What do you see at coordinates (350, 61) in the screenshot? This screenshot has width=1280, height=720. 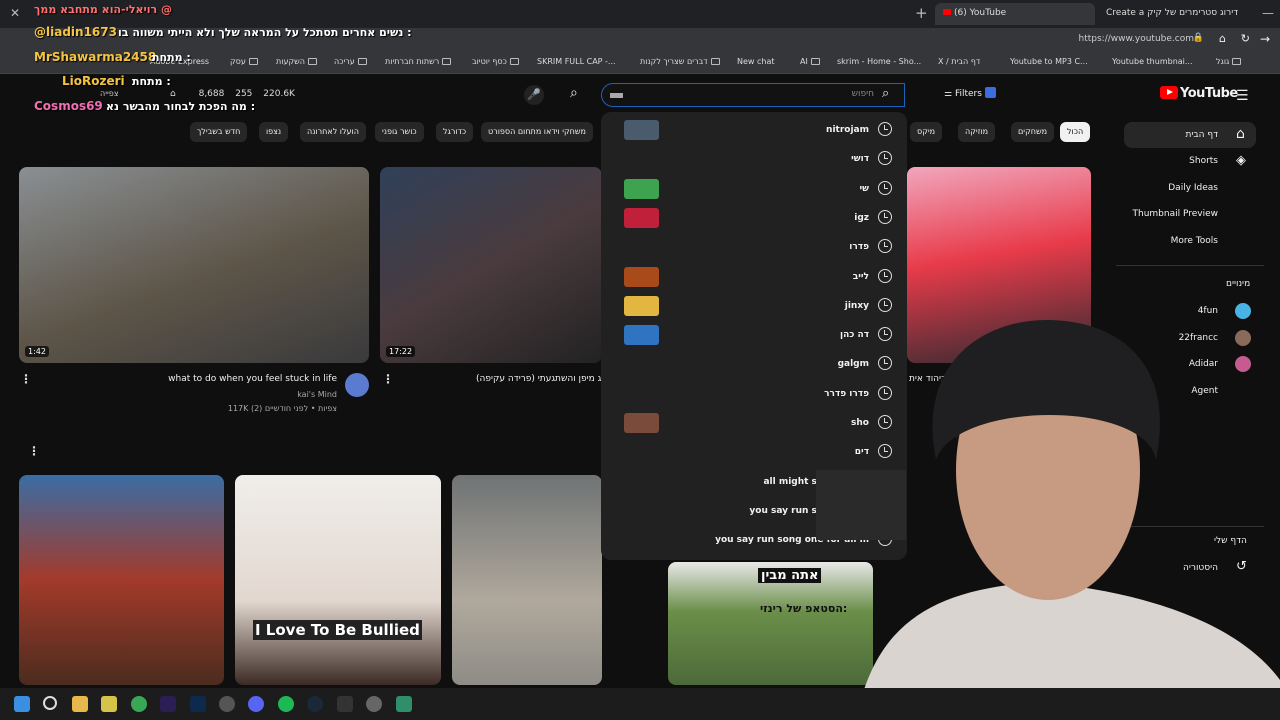 I see `bookmark-editing: עריכה` at bounding box center [350, 61].